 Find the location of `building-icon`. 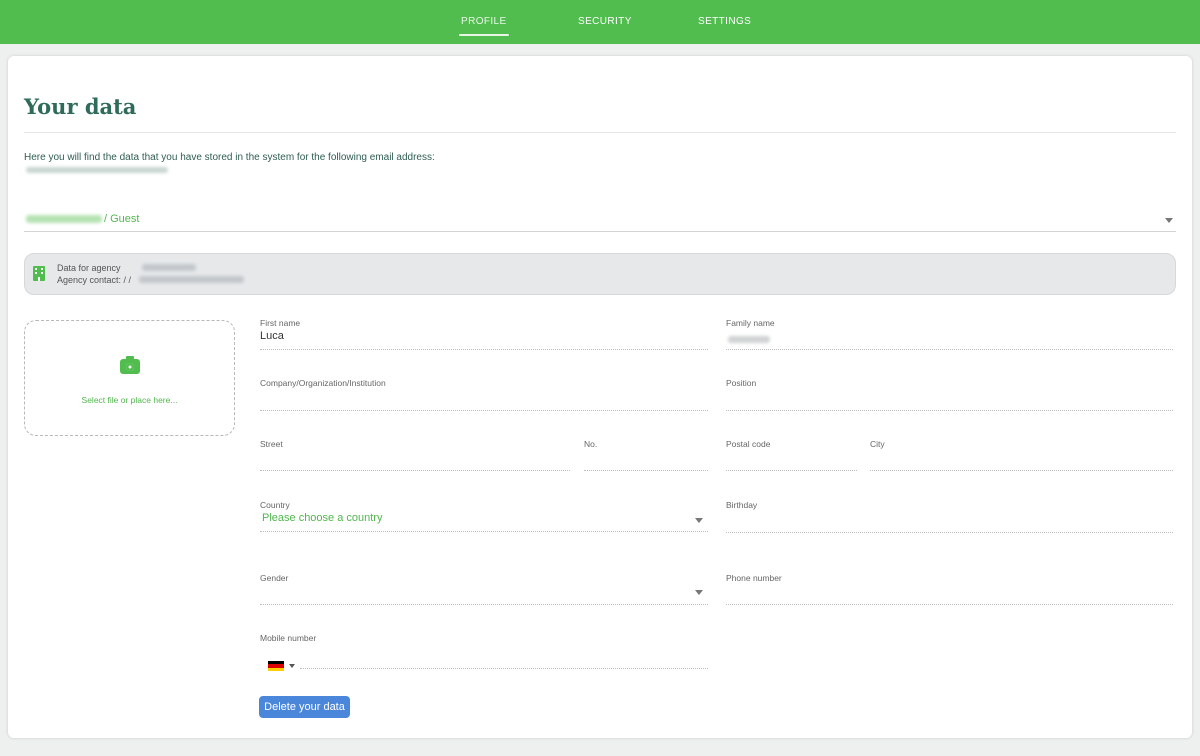

building-icon is located at coordinates (39, 273).